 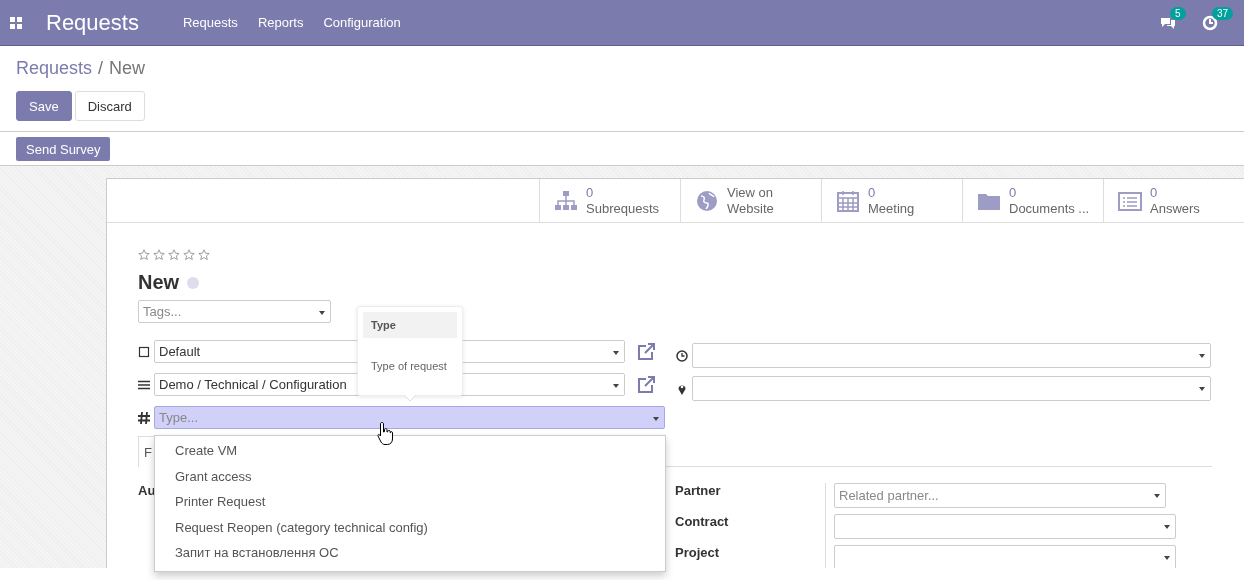 What do you see at coordinates (127, 68) in the screenshot?
I see `breadcrumb-current: New` at bounding box center [127, 68].